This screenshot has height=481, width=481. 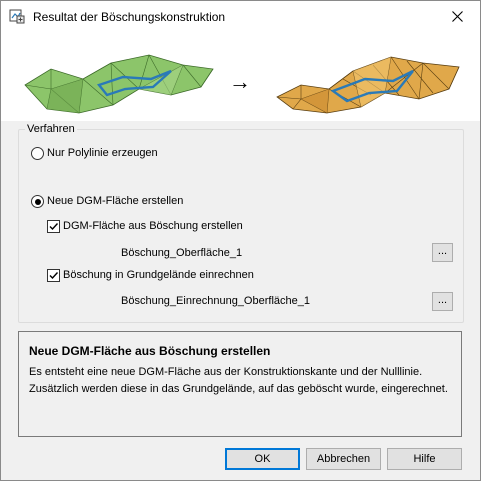 What do you see at coordinates (158, 275) in the screenshot?
I see `checkbox-terrain-integration-label: Böschung in Grundgelände einrechnen` at bounding box center [158, 275].